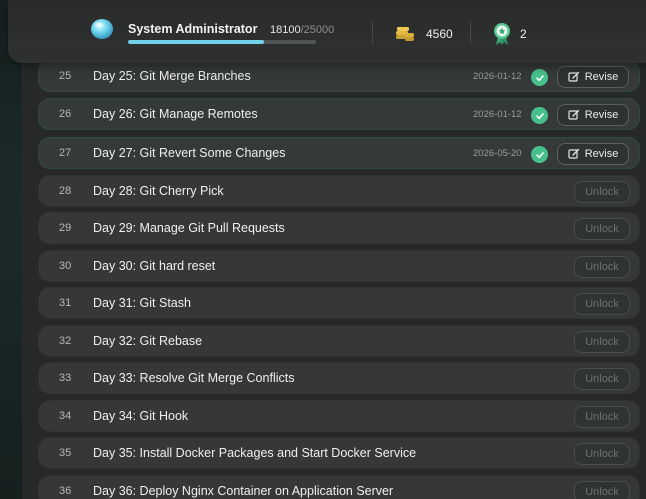 This screenshot has height=499, width=646. Describe the element at coordinates (65, 266) in the screenshot. I see `task-number: 30` at that location.